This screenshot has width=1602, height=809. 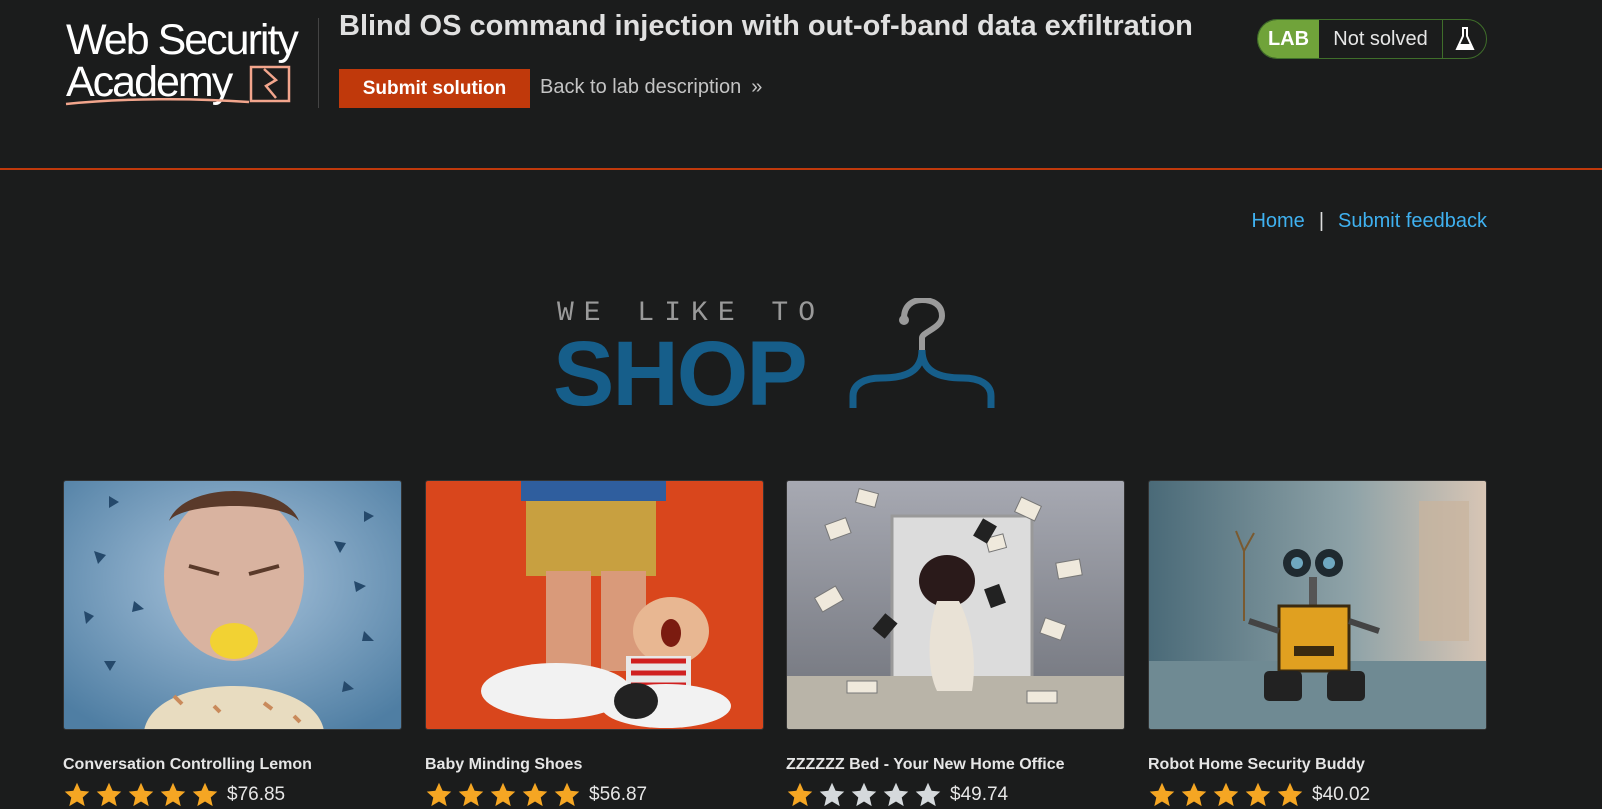 What do you see at coordinates (182, 40) in the screenshot?
I see `logo-line1: Web Security` at bounding box center [182, 40].